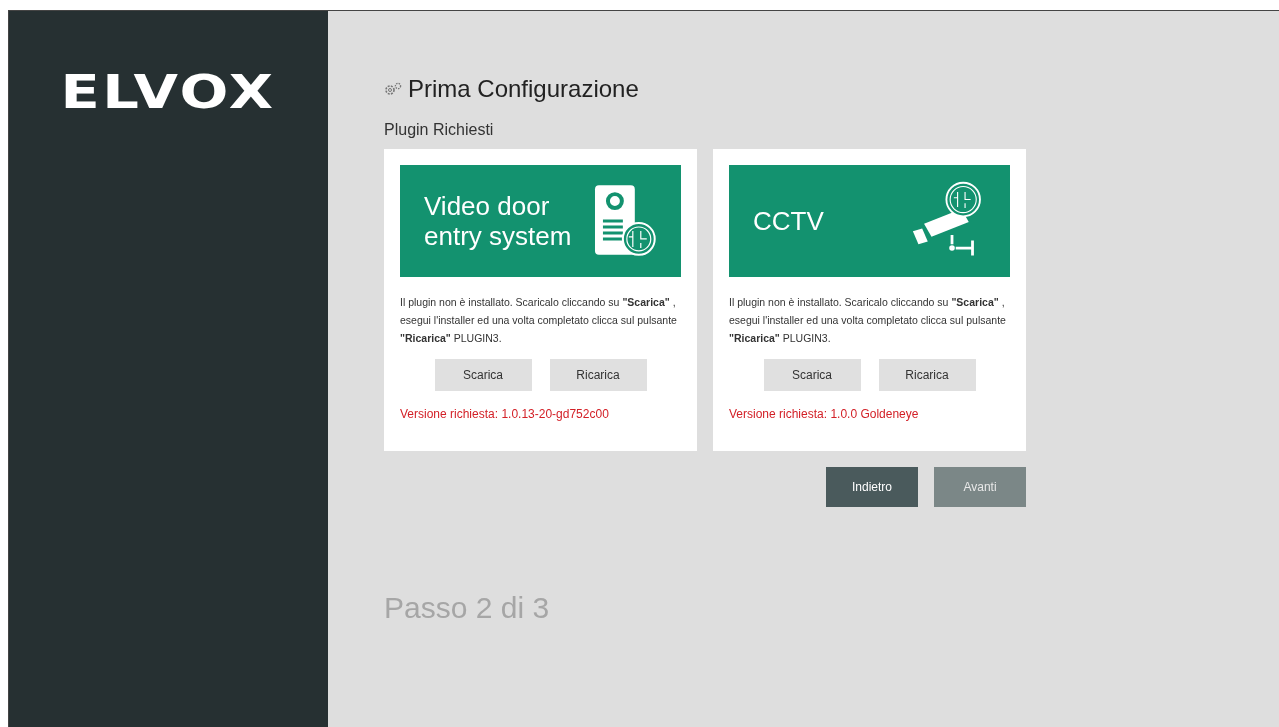  I want to click on gears-icon, so click(393, 89).